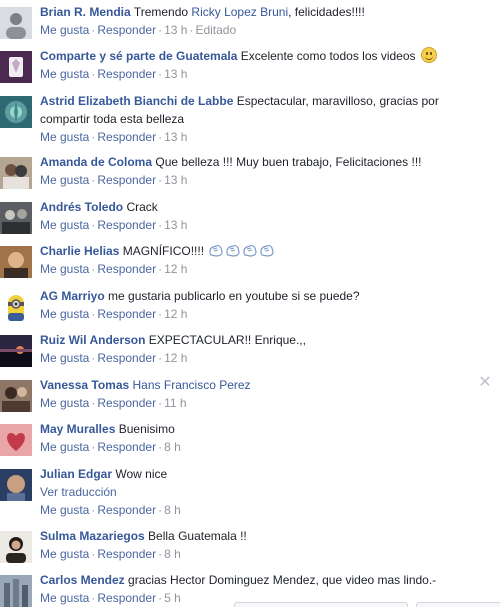  Describe the element at coordinates (72, 296) in the screenshot. I see `comment-author: AG Marriyo` at that location.